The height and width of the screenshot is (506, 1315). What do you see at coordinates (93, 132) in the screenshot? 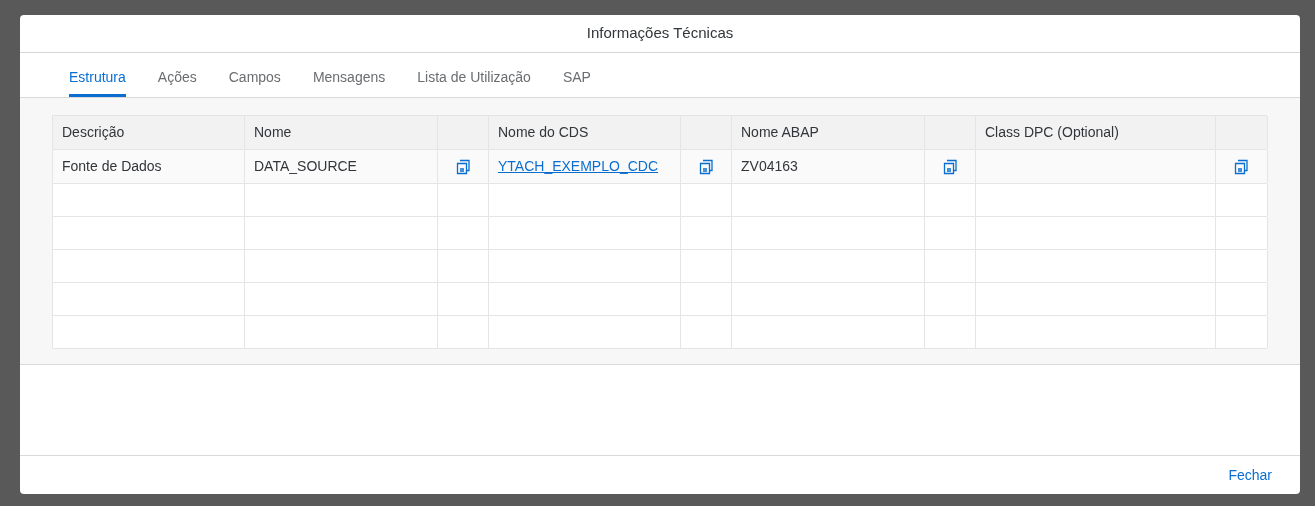
I see `column-header: Descrição` at bounding box center [93, 132].